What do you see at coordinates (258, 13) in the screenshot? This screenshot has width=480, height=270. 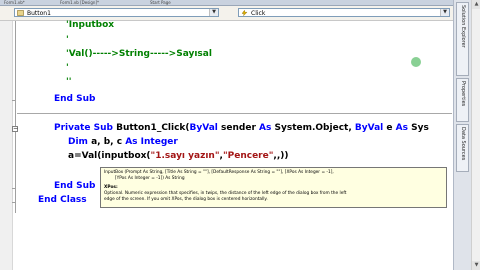 I see `method-name-value: Click` at bounding box center [258, 13].